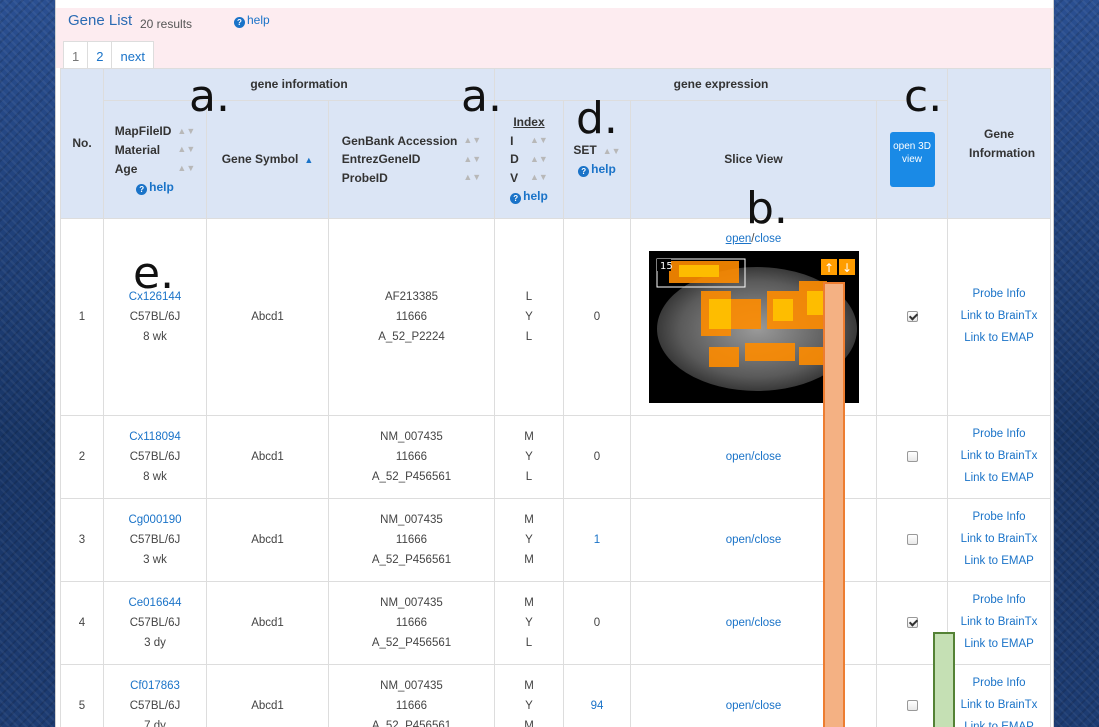 The height and width of the screenshot is (727, 1099). I want to click on set-value-link: 94, so click(597, 706).